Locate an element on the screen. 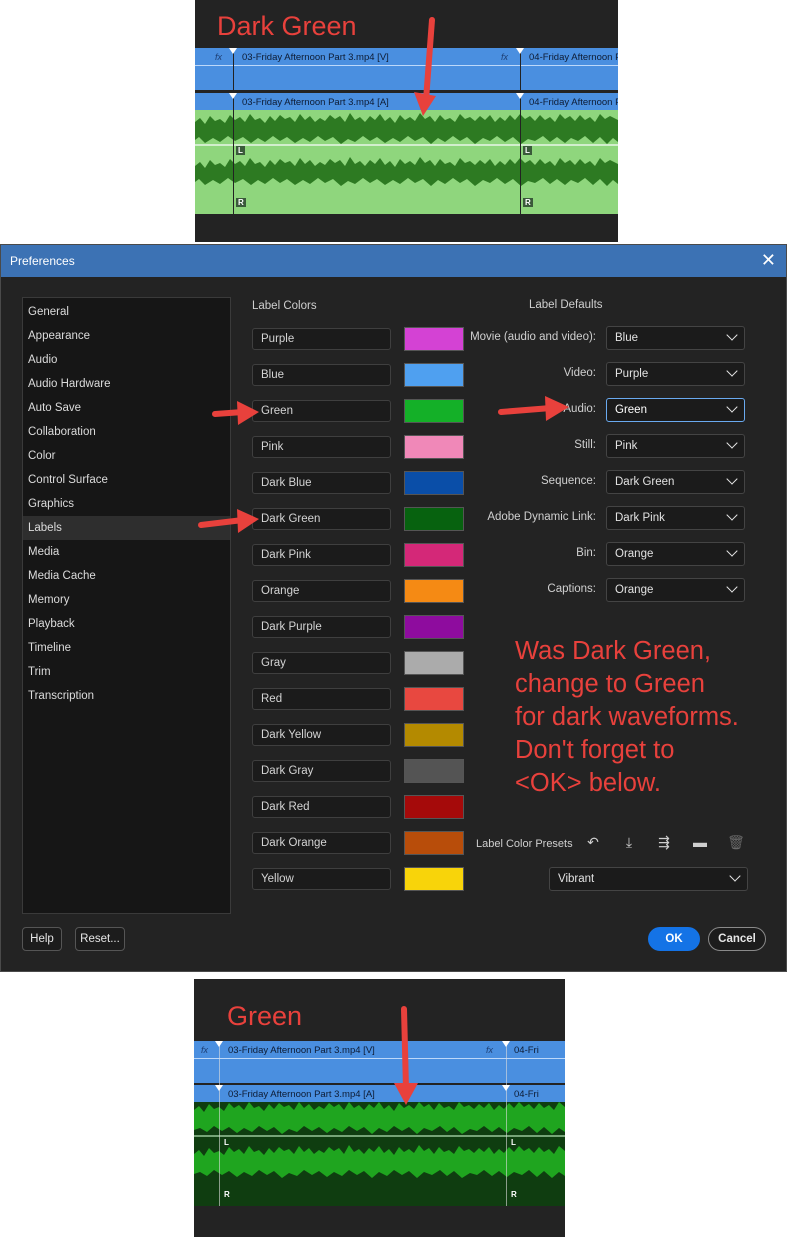 This screenshot has height=1237, width=787. label-color-name-field: Orange is located at coordinates (321, 591).